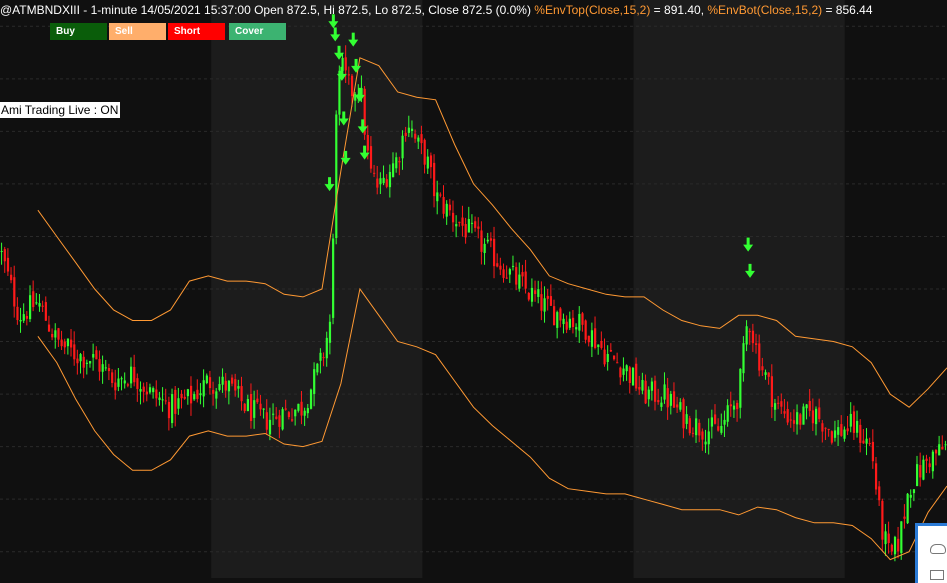 The height and width of the screenshot is (583, 947). I want to click on env-top-label: %EnvTop(Close,15,2), so click(592, 10).